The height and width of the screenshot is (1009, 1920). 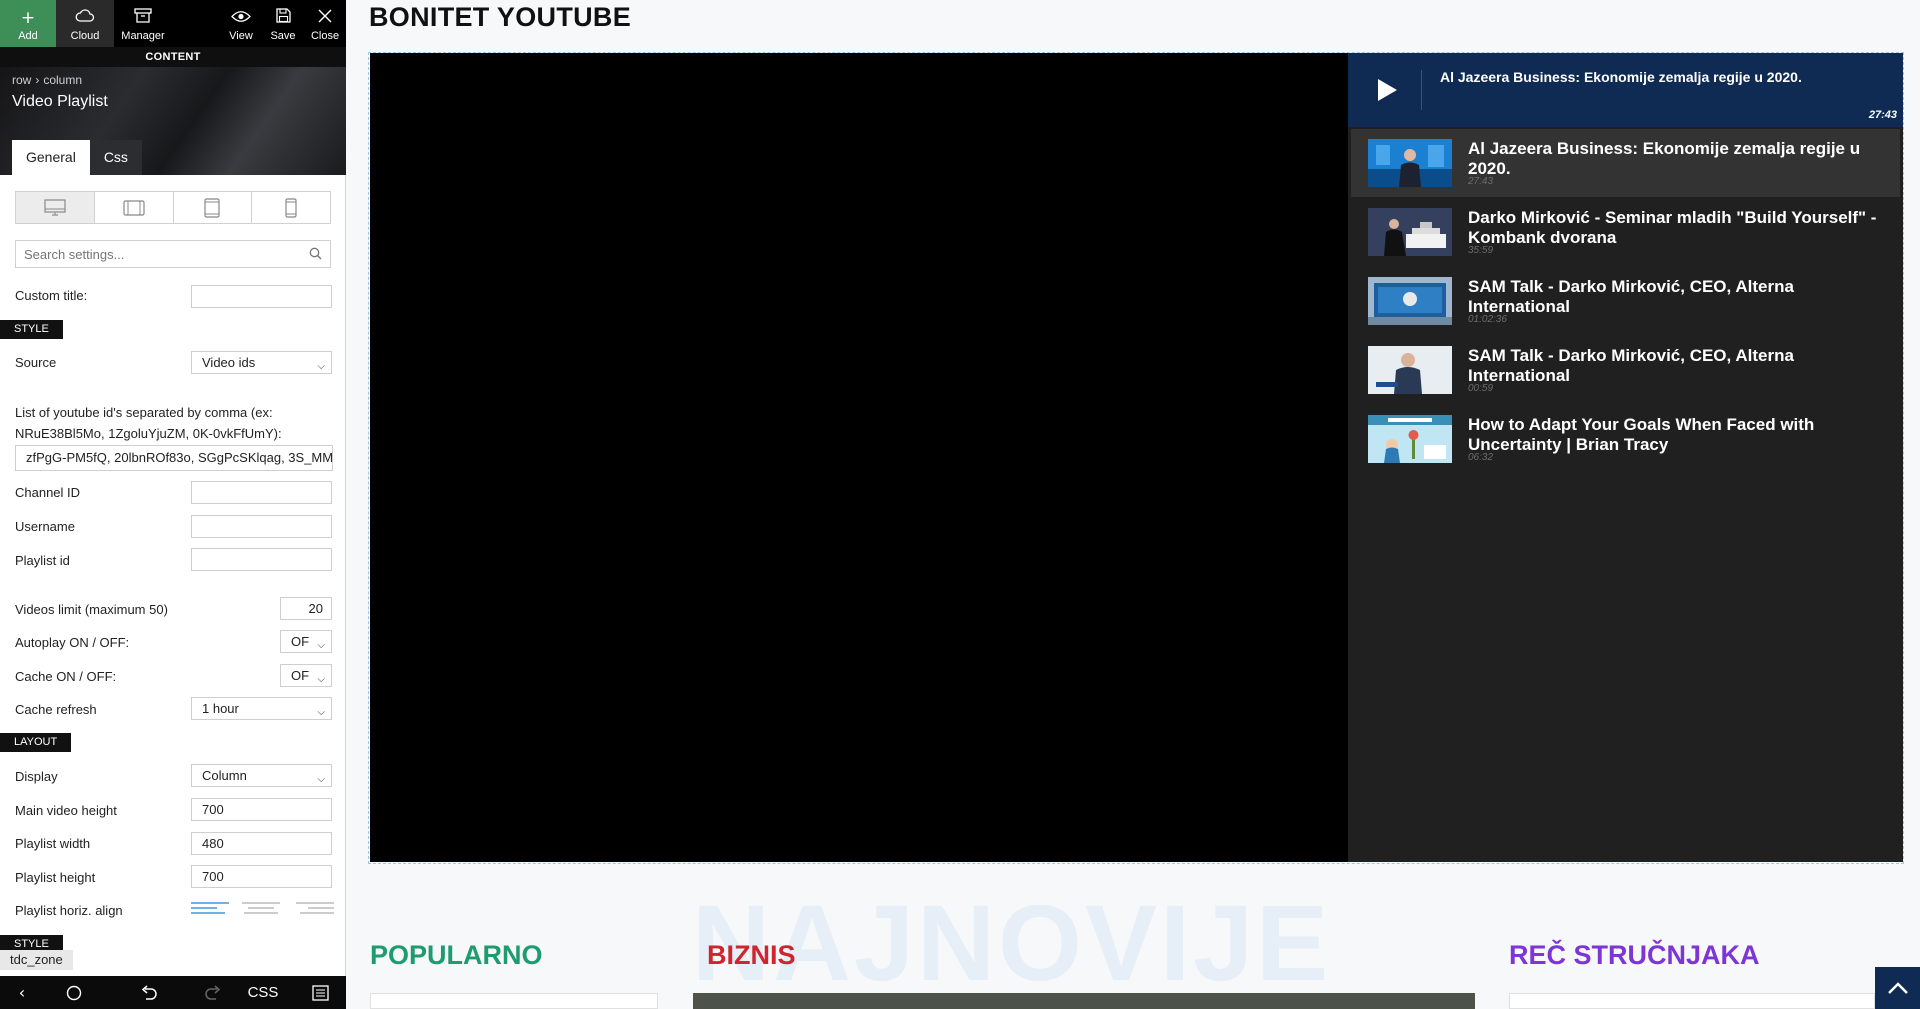 What do you see at coordinates (263, 992) in the screenshot?
I see `css-button: CSS` at bounding box center [263, 992].